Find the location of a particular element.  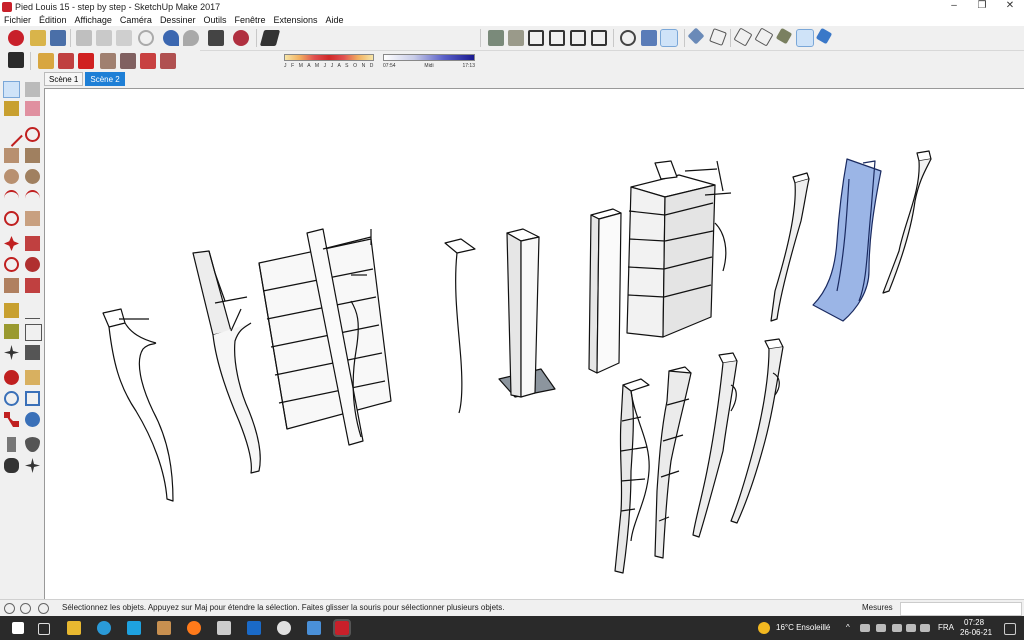

three-point-arc-icon is located at coordinates (11, 218).